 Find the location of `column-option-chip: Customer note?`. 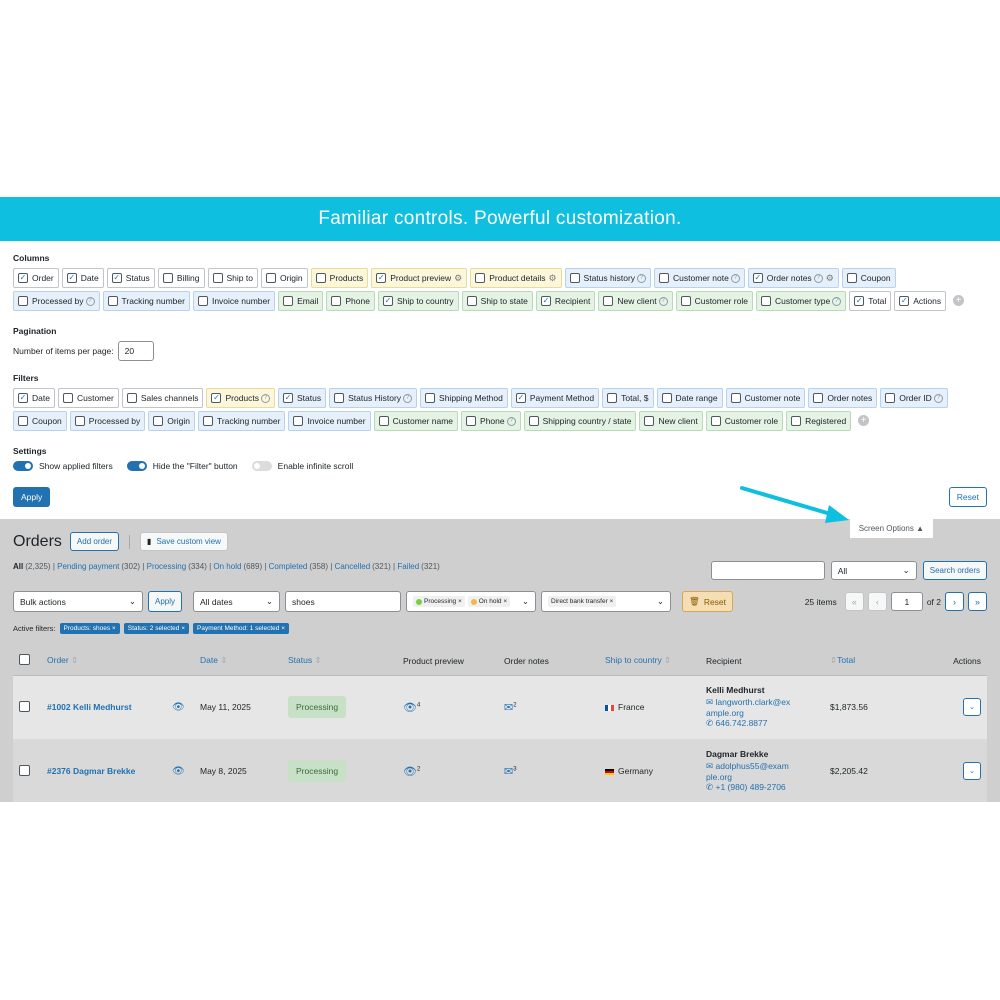

column-option-chip: Customer note? is located at coordinates (699, 278).